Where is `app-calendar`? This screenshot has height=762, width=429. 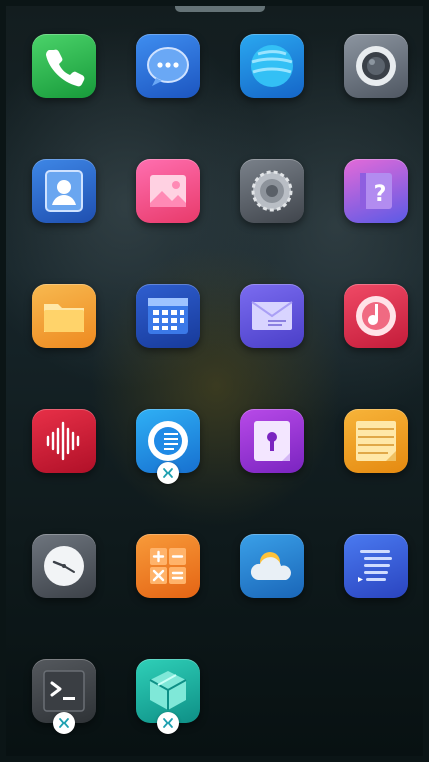 app-calendar is located at coordinates (168, 316).